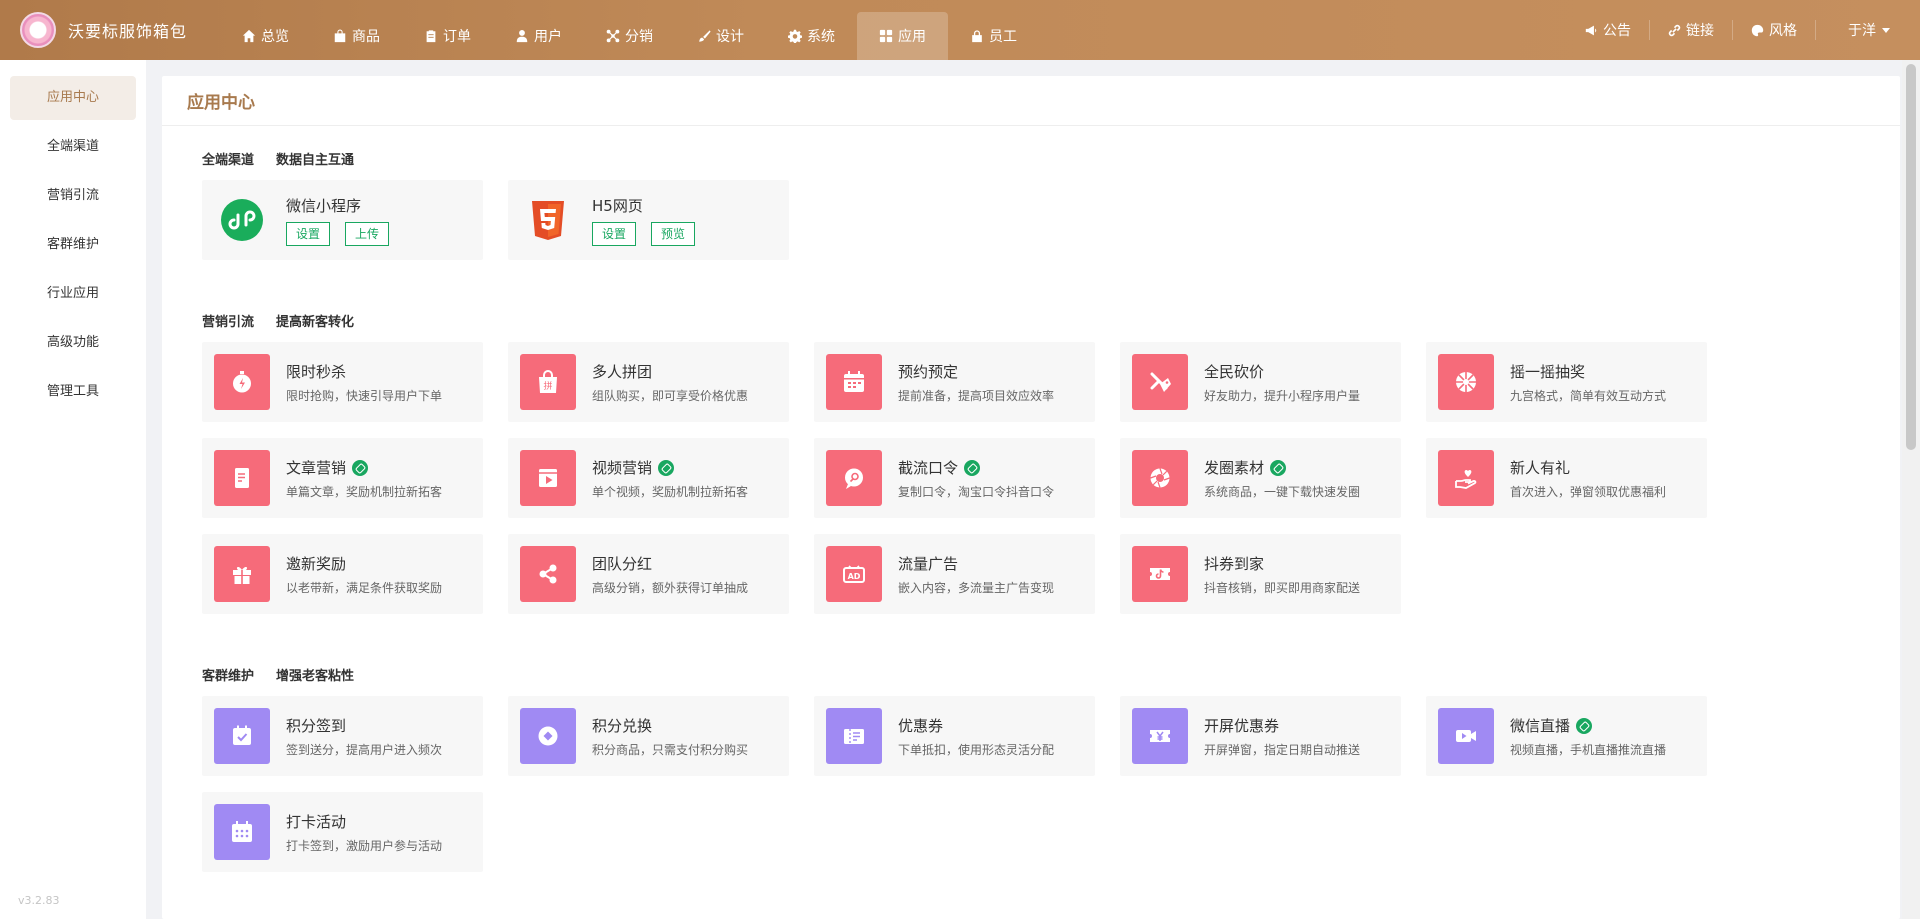  I want to click on nav-orders: 订单, so click(447, 36).